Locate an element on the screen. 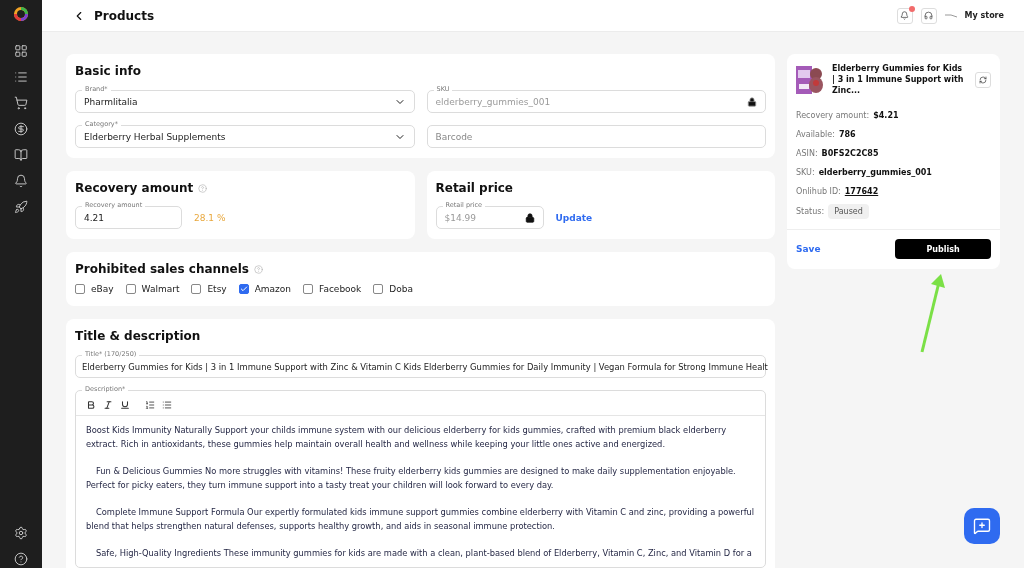 Image resolution: width=1024 pixels, height=568 pixels. detail-label: SKU: is located at coordinates (805, 172).